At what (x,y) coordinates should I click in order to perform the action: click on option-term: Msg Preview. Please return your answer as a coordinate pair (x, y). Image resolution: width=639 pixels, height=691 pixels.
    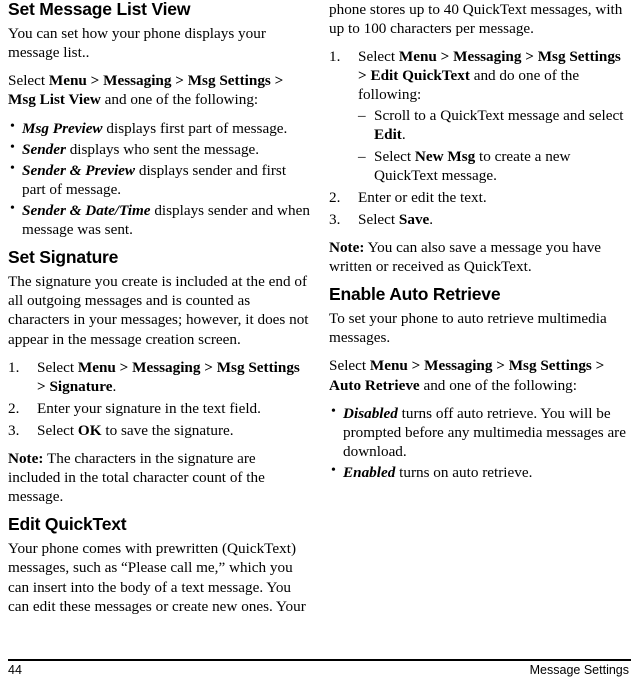
    Looking at the image, I should click on (62, 128).